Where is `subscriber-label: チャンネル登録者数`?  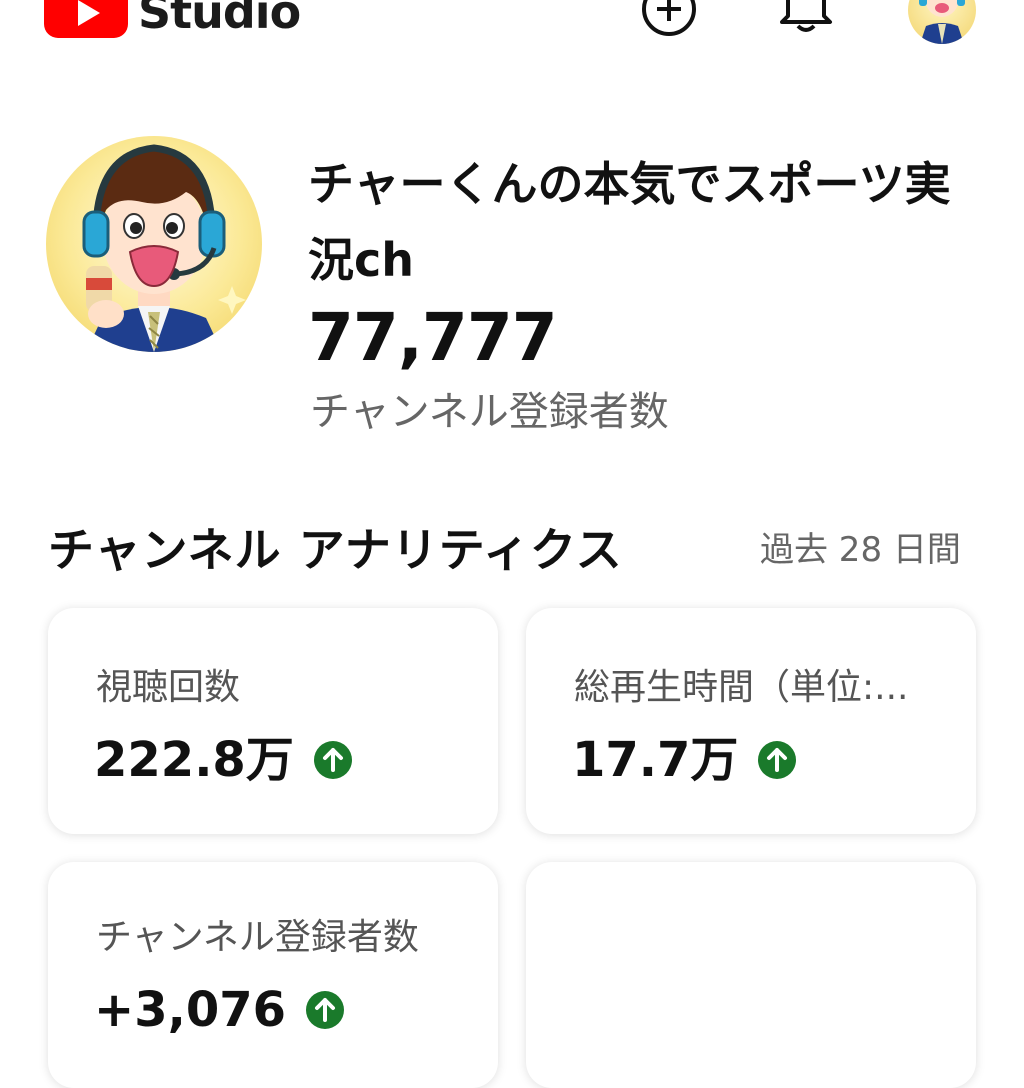
subscriber-label: チャンネル登録者数 is located at coordinates (489, 412).